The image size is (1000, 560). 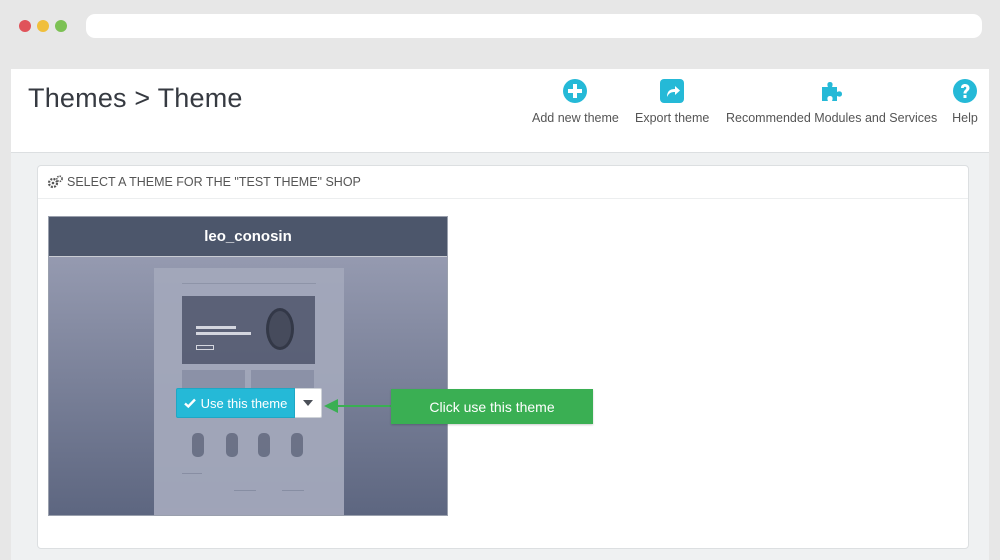 I want to click on cogs-icon, so click(x=55, y=182).